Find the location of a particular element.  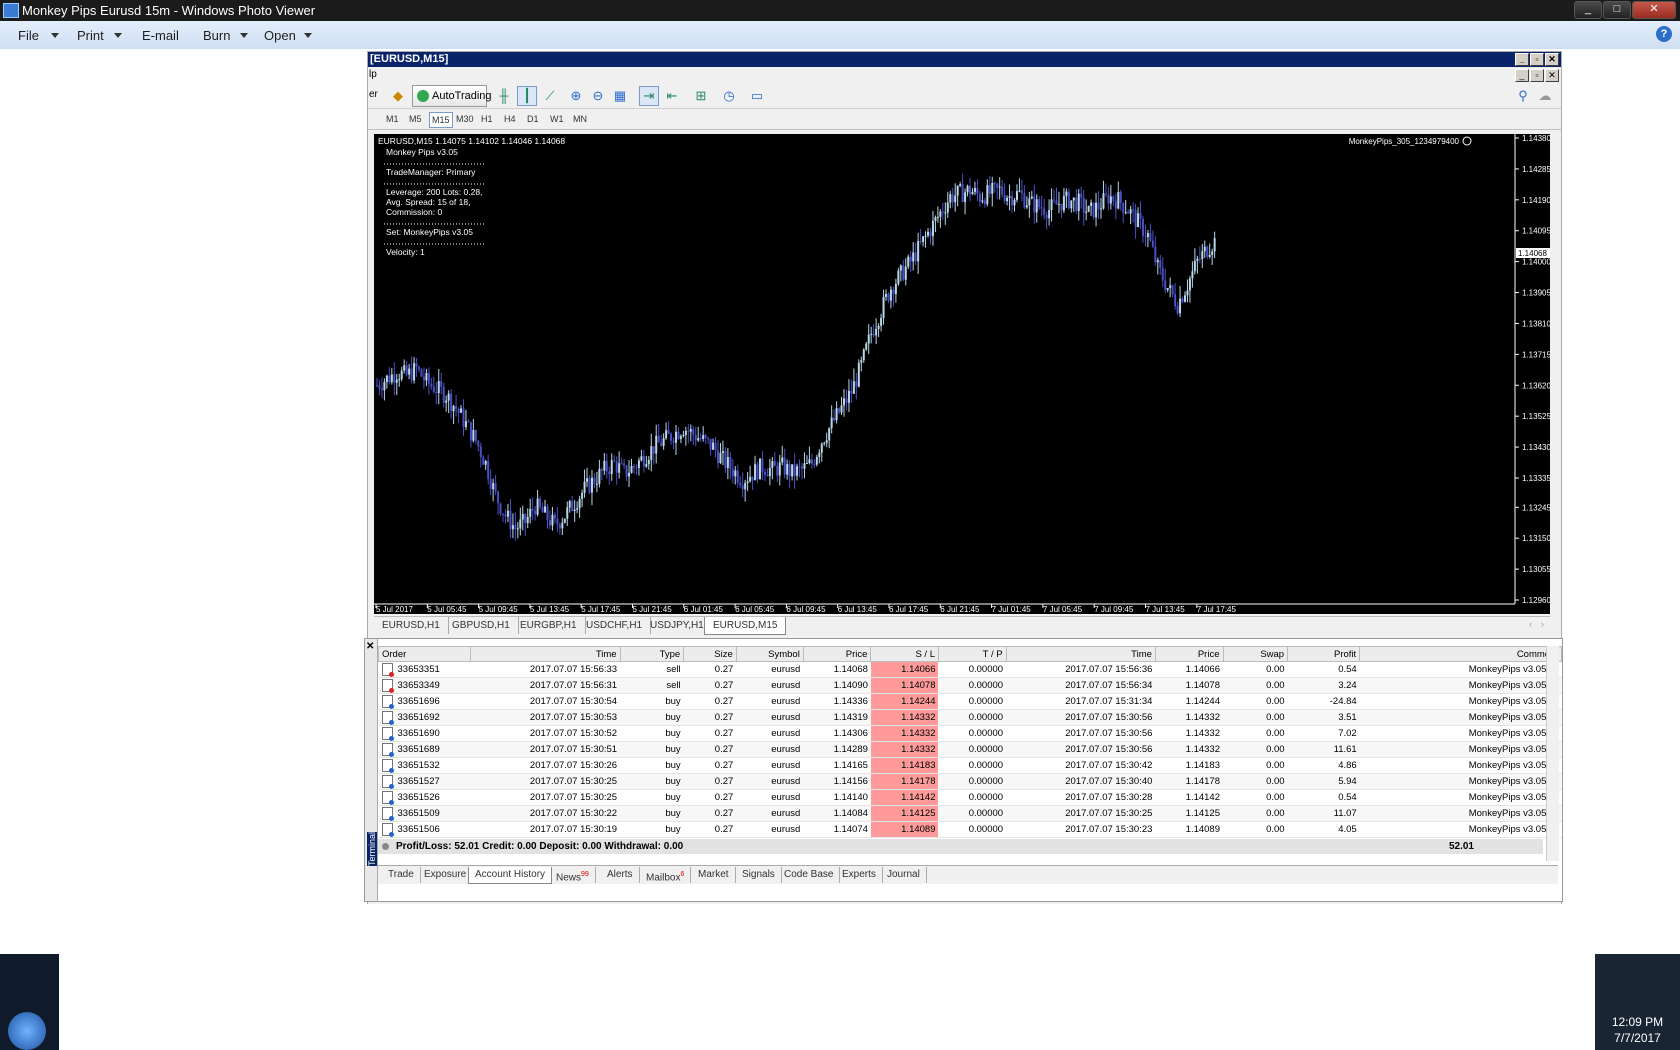

menu-open: Open is located at coordinates (280, 35).